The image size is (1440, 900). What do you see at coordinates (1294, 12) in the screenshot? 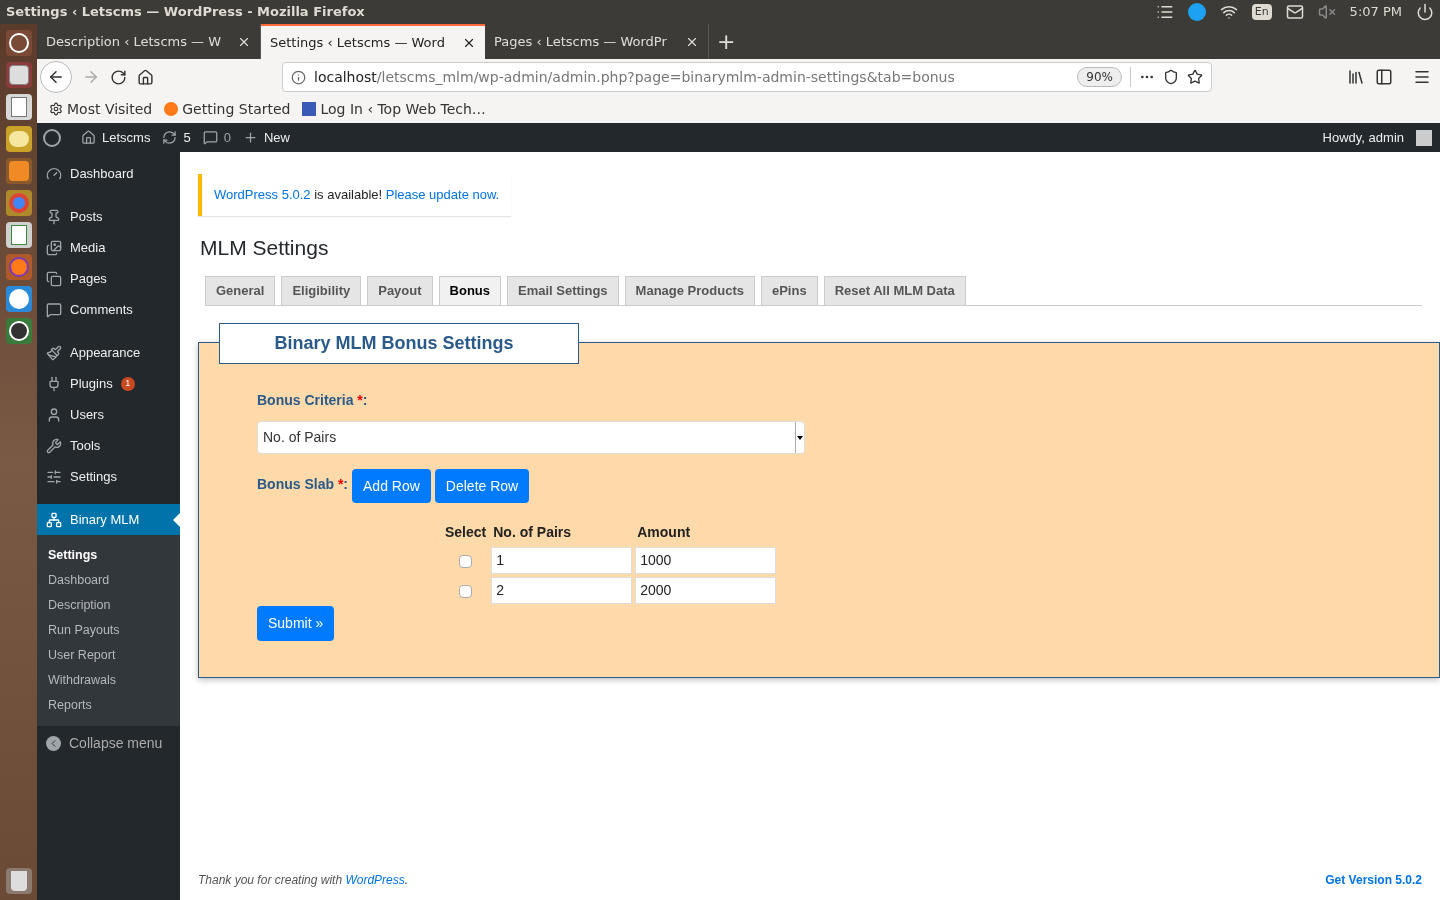
I see `mail-icon` at bounding box center [1294, 12].